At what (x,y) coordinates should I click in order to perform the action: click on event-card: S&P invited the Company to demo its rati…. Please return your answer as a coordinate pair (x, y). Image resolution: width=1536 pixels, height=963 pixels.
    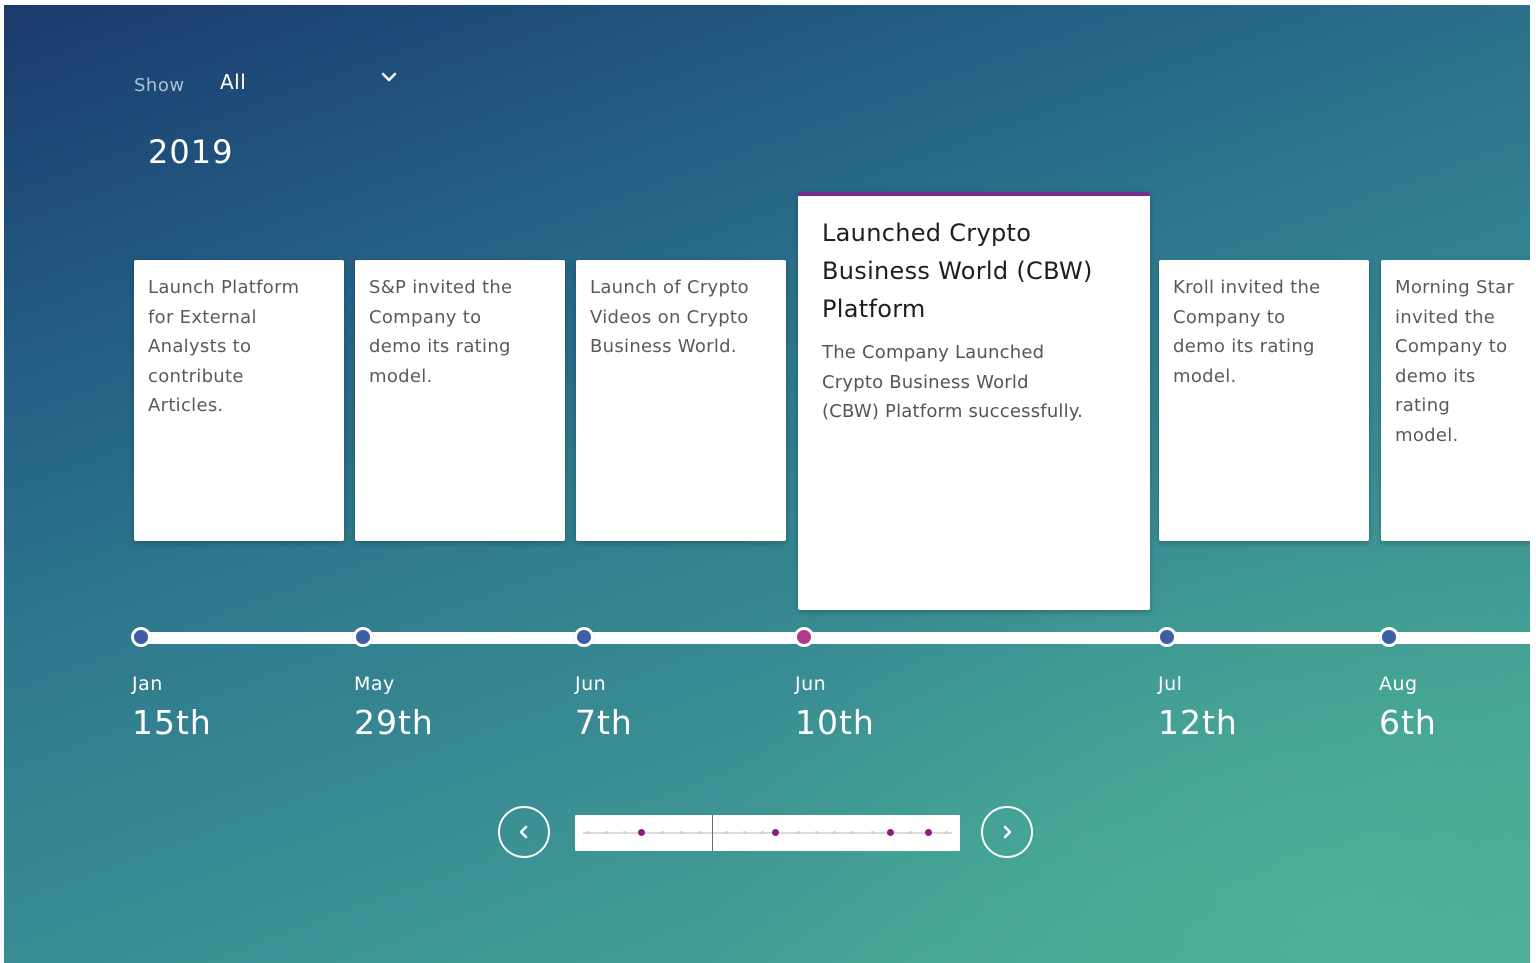
    Looking at the image, I should click on (460, 400).